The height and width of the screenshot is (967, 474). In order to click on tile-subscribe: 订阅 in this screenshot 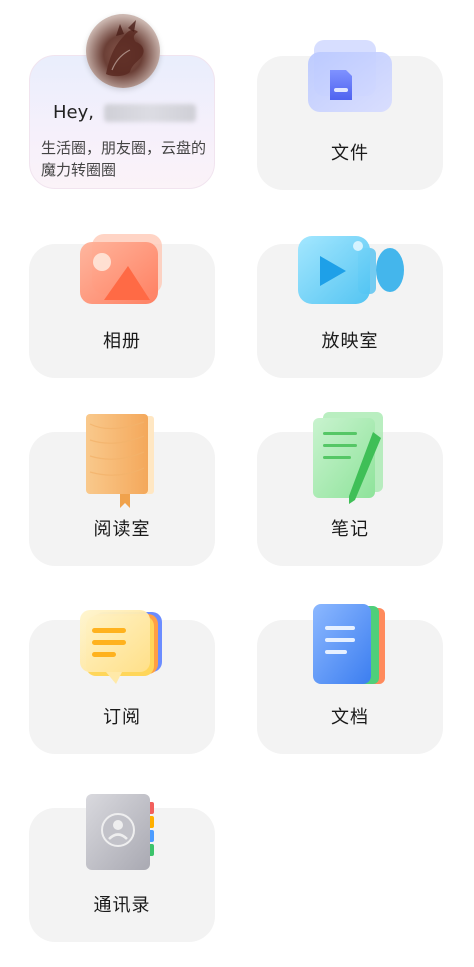, I will do `click(122, 682)`.